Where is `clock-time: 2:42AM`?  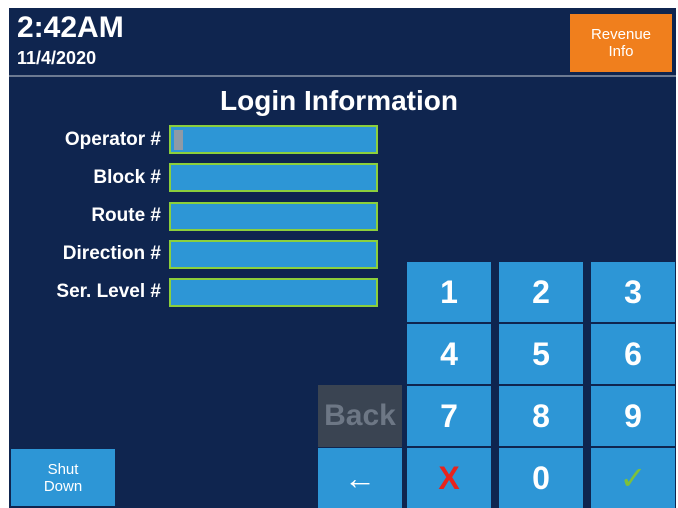 clock-time: 2:42AM is located at coordinates (70, 27).